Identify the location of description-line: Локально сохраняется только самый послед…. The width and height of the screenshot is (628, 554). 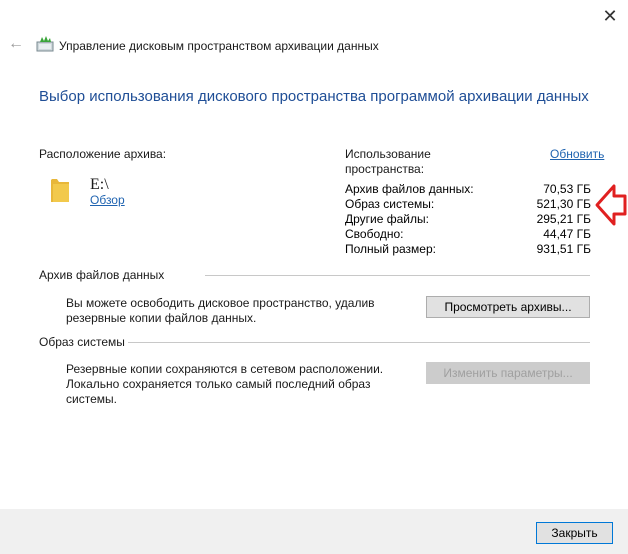
(218, 384).